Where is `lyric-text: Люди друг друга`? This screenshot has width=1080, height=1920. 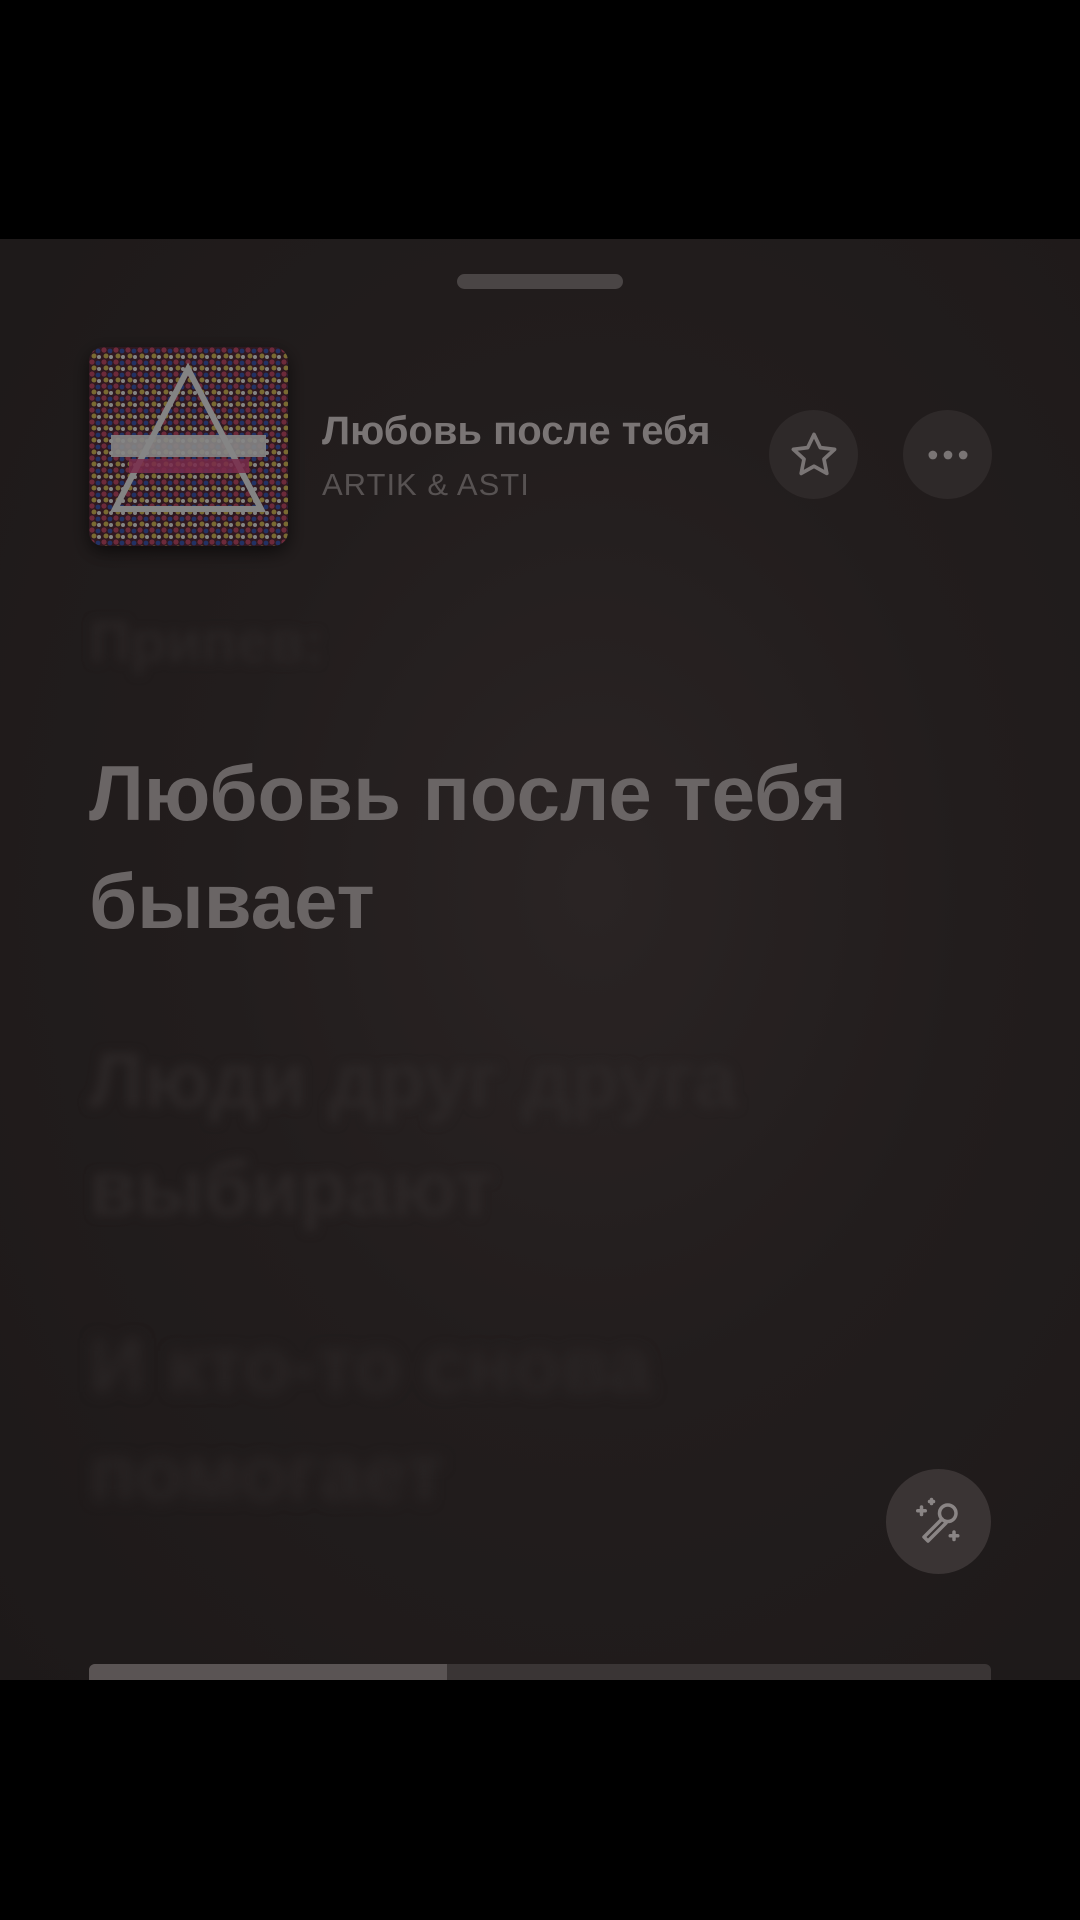 lyric-text: Люди друг друга is located at coordinates (413, 1080).